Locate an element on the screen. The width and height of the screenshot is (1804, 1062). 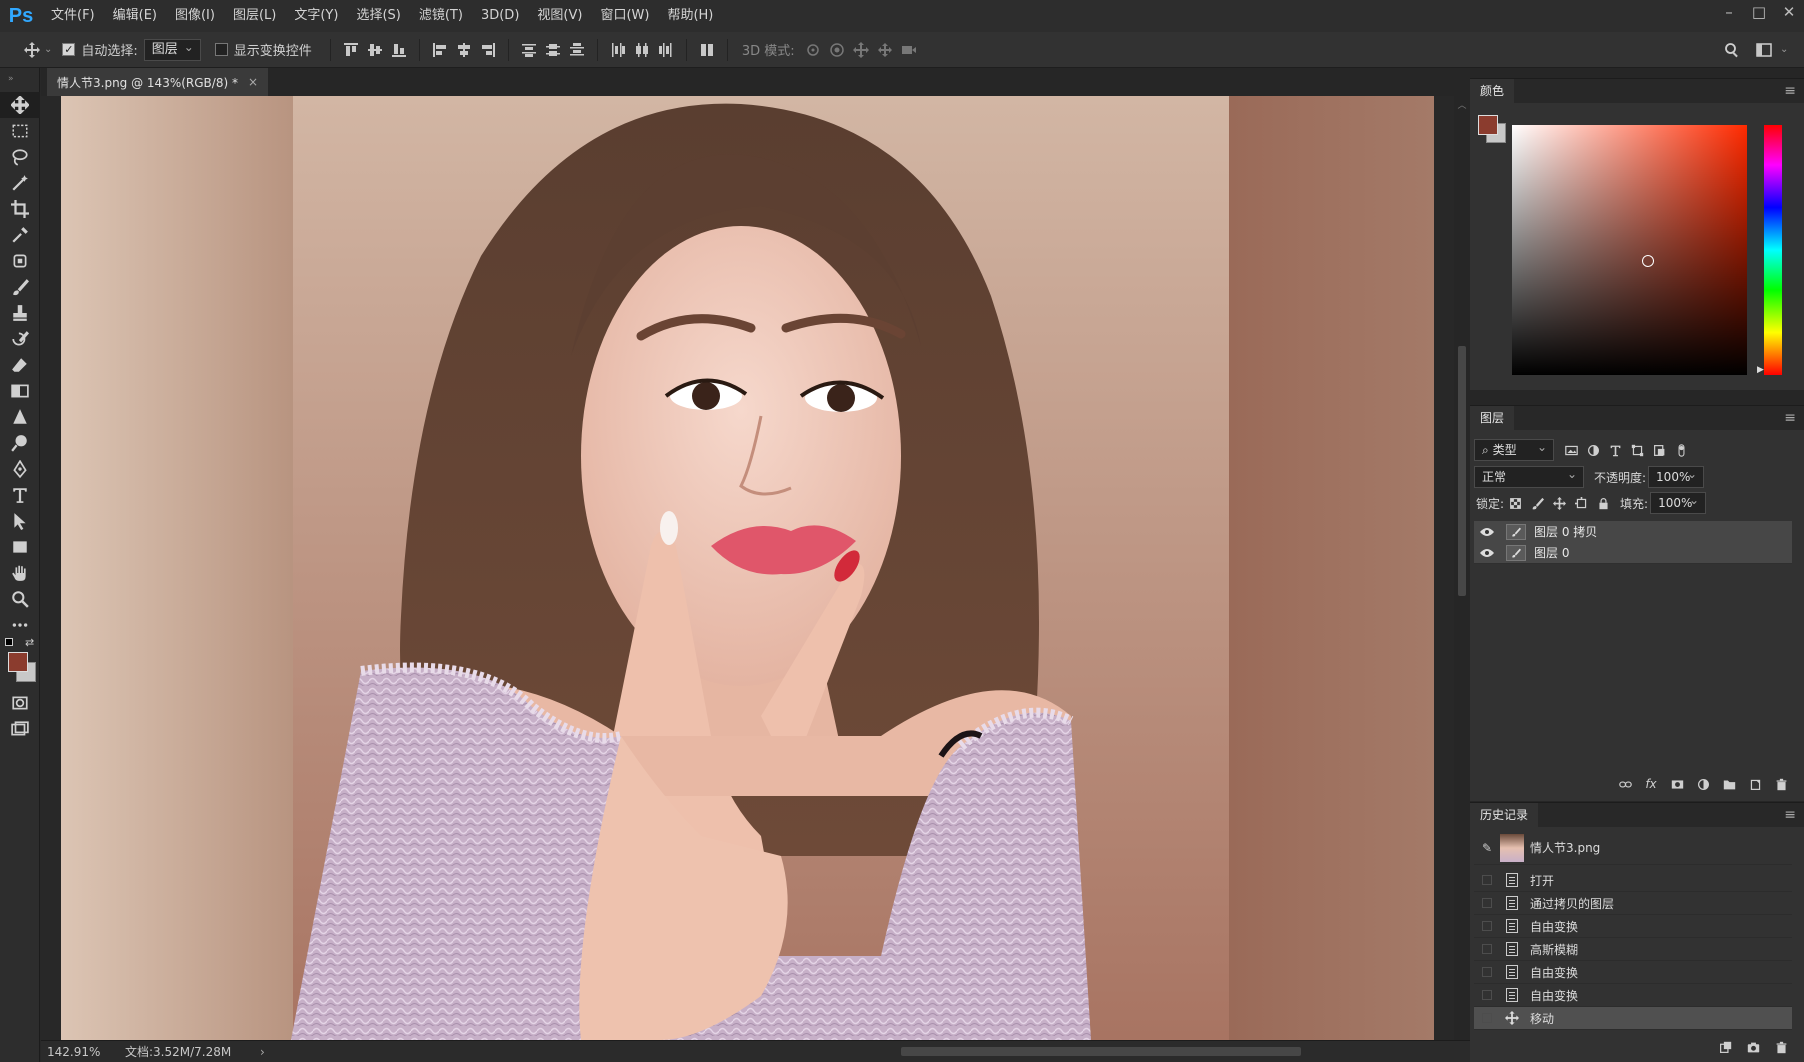
menu-image: 图像(I) is located at coordinates (195, 16).